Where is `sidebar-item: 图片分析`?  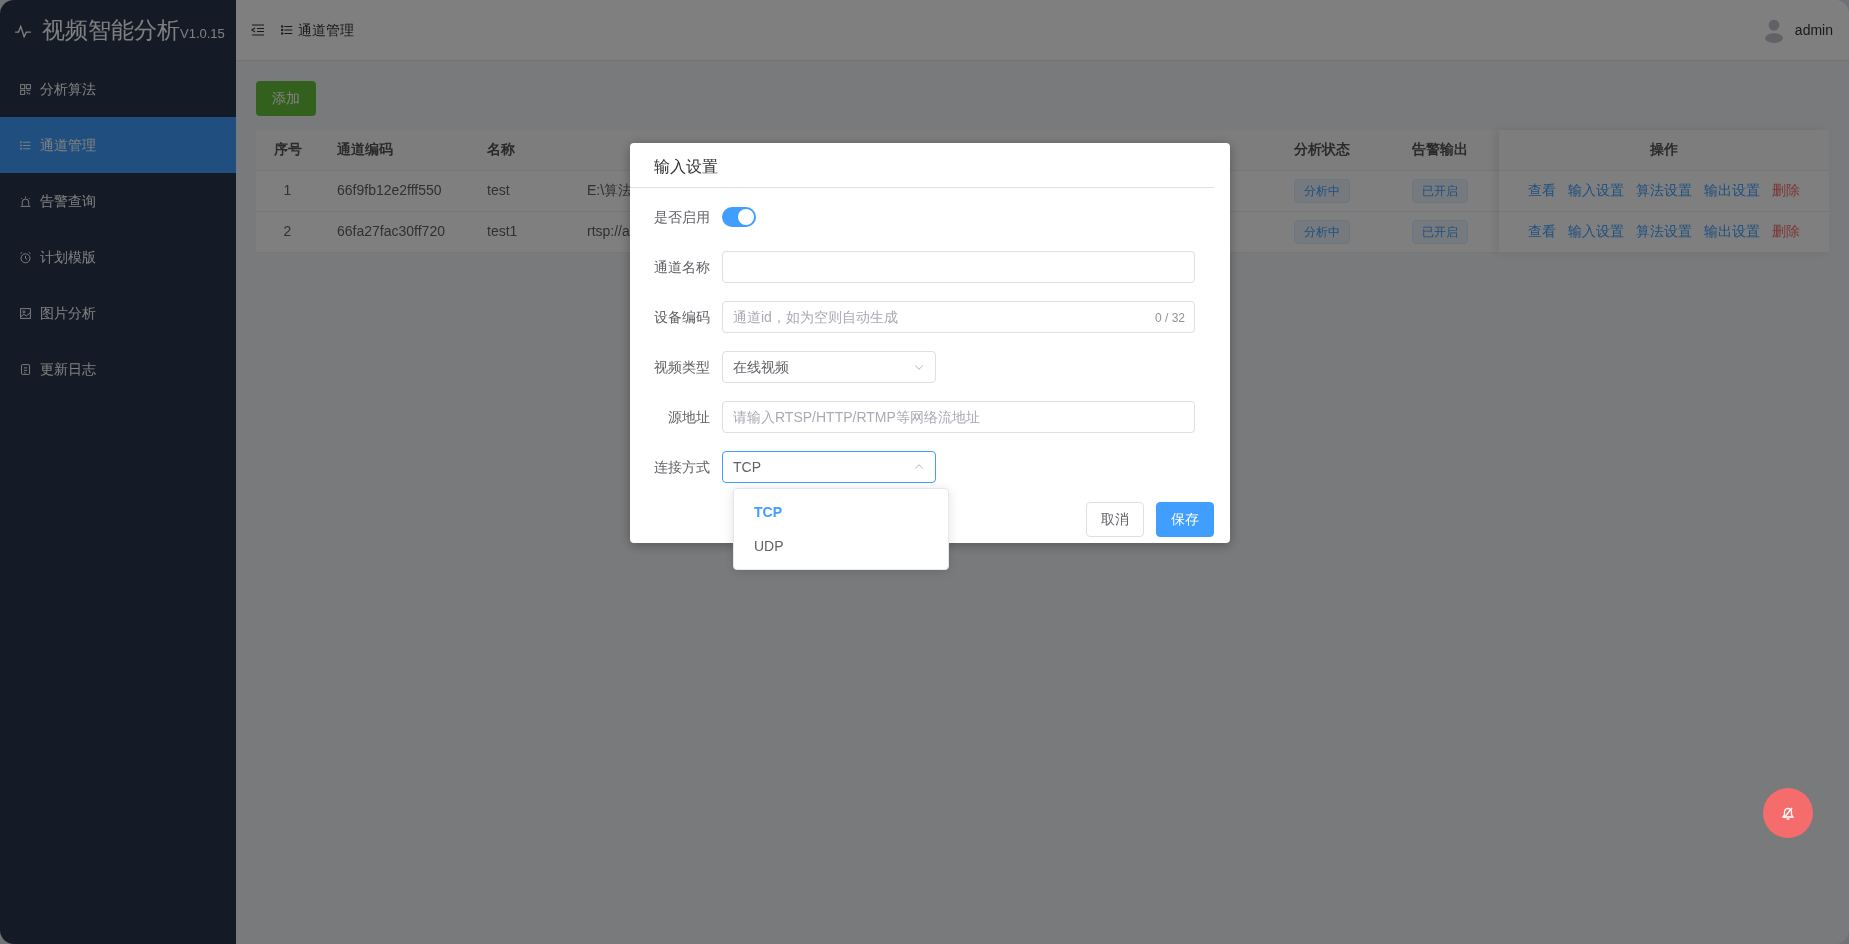 sidebar-item: 图片分析 is located at coordinates (118, 313).